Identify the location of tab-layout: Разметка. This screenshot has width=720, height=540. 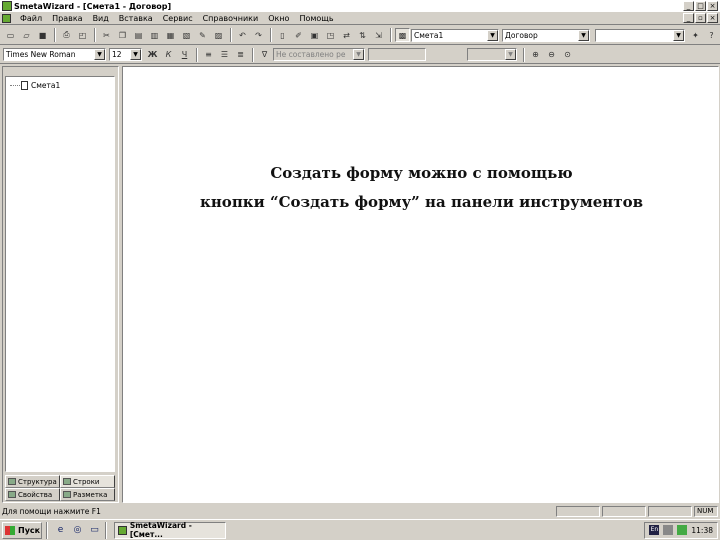
(87, 494).